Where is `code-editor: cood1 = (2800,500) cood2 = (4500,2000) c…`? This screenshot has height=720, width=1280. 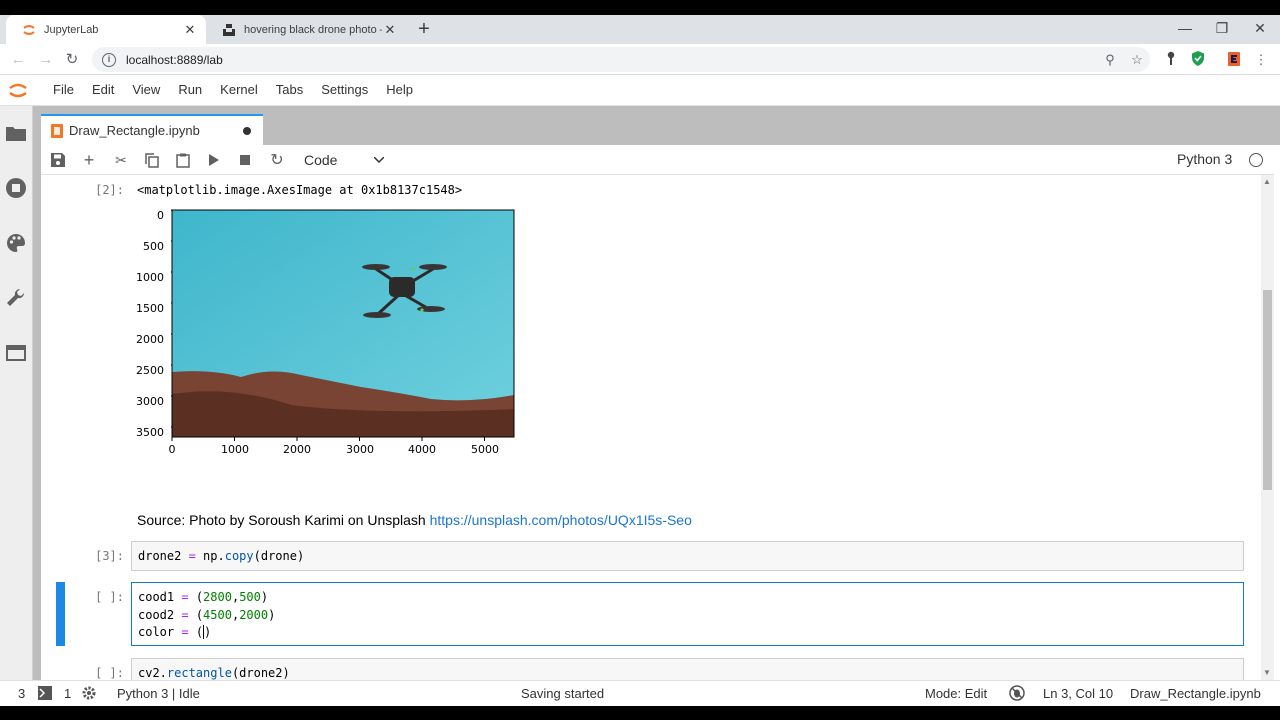 code-editor: cood1 = (2800,500) cood2 = (4500,2000) c… is located at coordinates (206, 615).